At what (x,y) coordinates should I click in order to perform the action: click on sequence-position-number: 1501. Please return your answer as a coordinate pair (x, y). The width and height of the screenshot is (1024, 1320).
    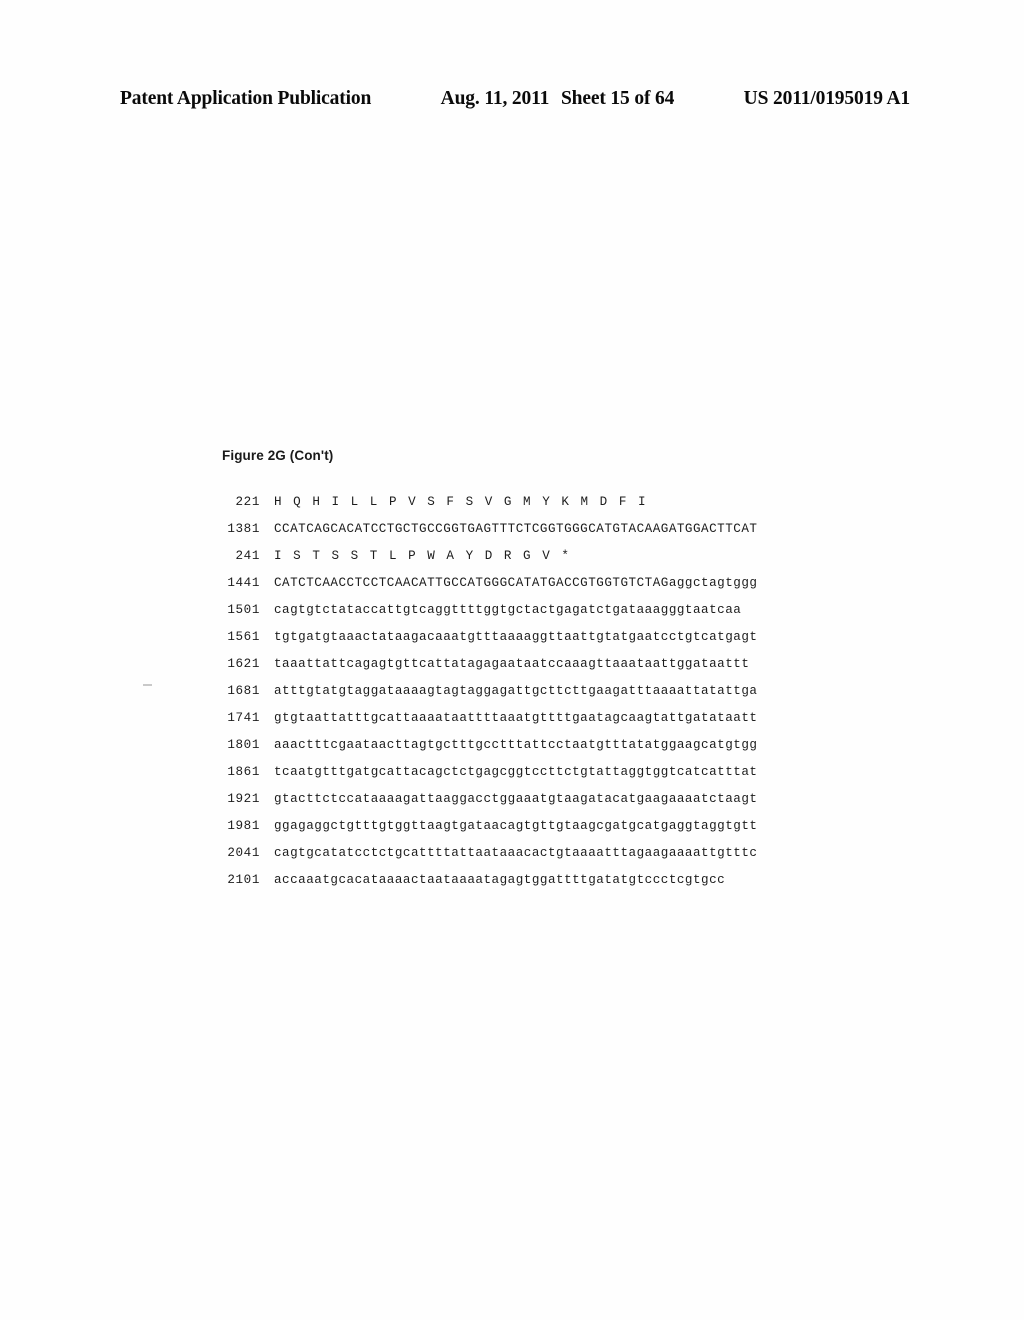
    Looking at the image, I should click on (243, 610).